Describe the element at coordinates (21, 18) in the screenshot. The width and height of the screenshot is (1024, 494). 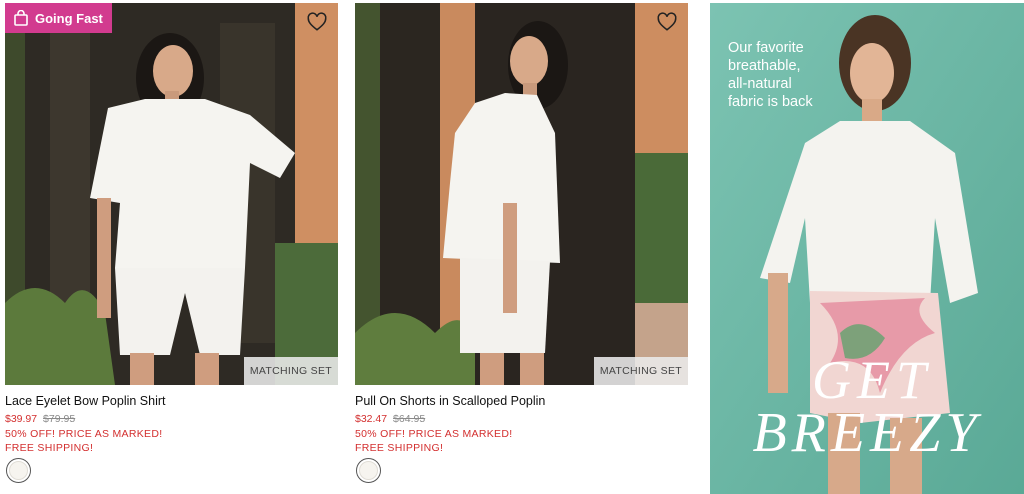
I see `shopping-bag-icon` at that location.